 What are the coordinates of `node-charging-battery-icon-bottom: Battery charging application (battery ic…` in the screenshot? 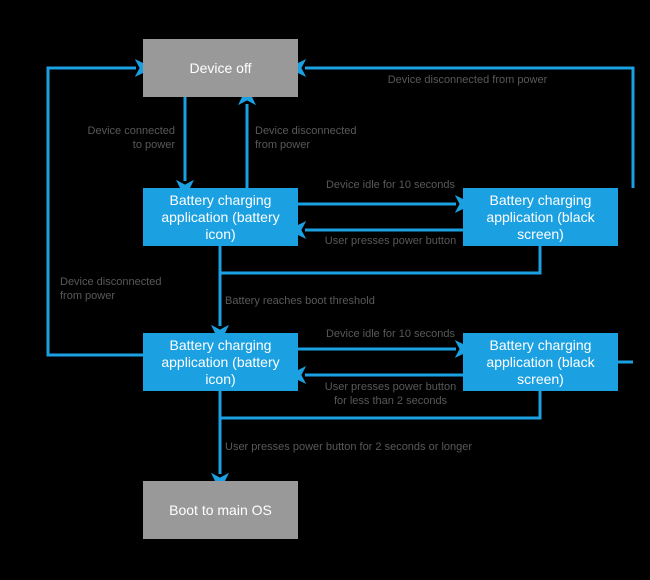 It's located at (220, 362).